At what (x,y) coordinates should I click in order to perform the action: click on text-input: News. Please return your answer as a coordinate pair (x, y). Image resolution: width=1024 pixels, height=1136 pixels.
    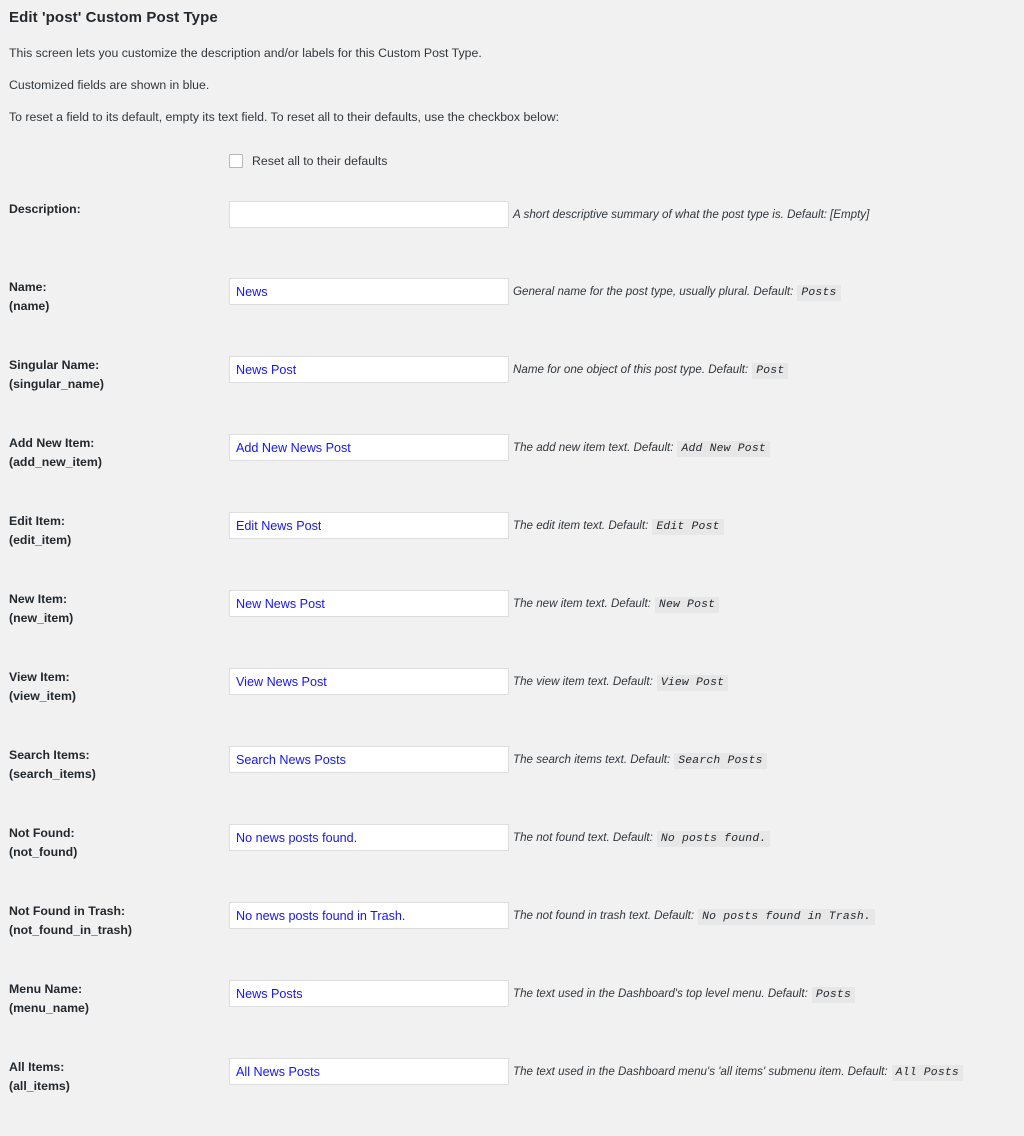
    Looking at the image, I should click on (369, 291).